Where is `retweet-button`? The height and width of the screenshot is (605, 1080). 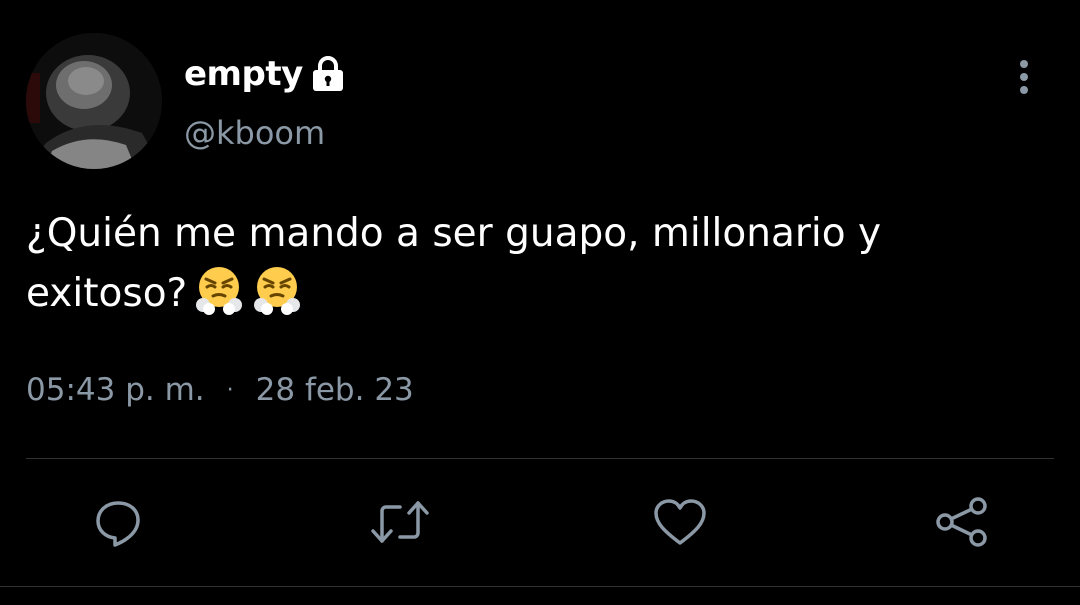
retweet-button is located at coordinates (400, 524).